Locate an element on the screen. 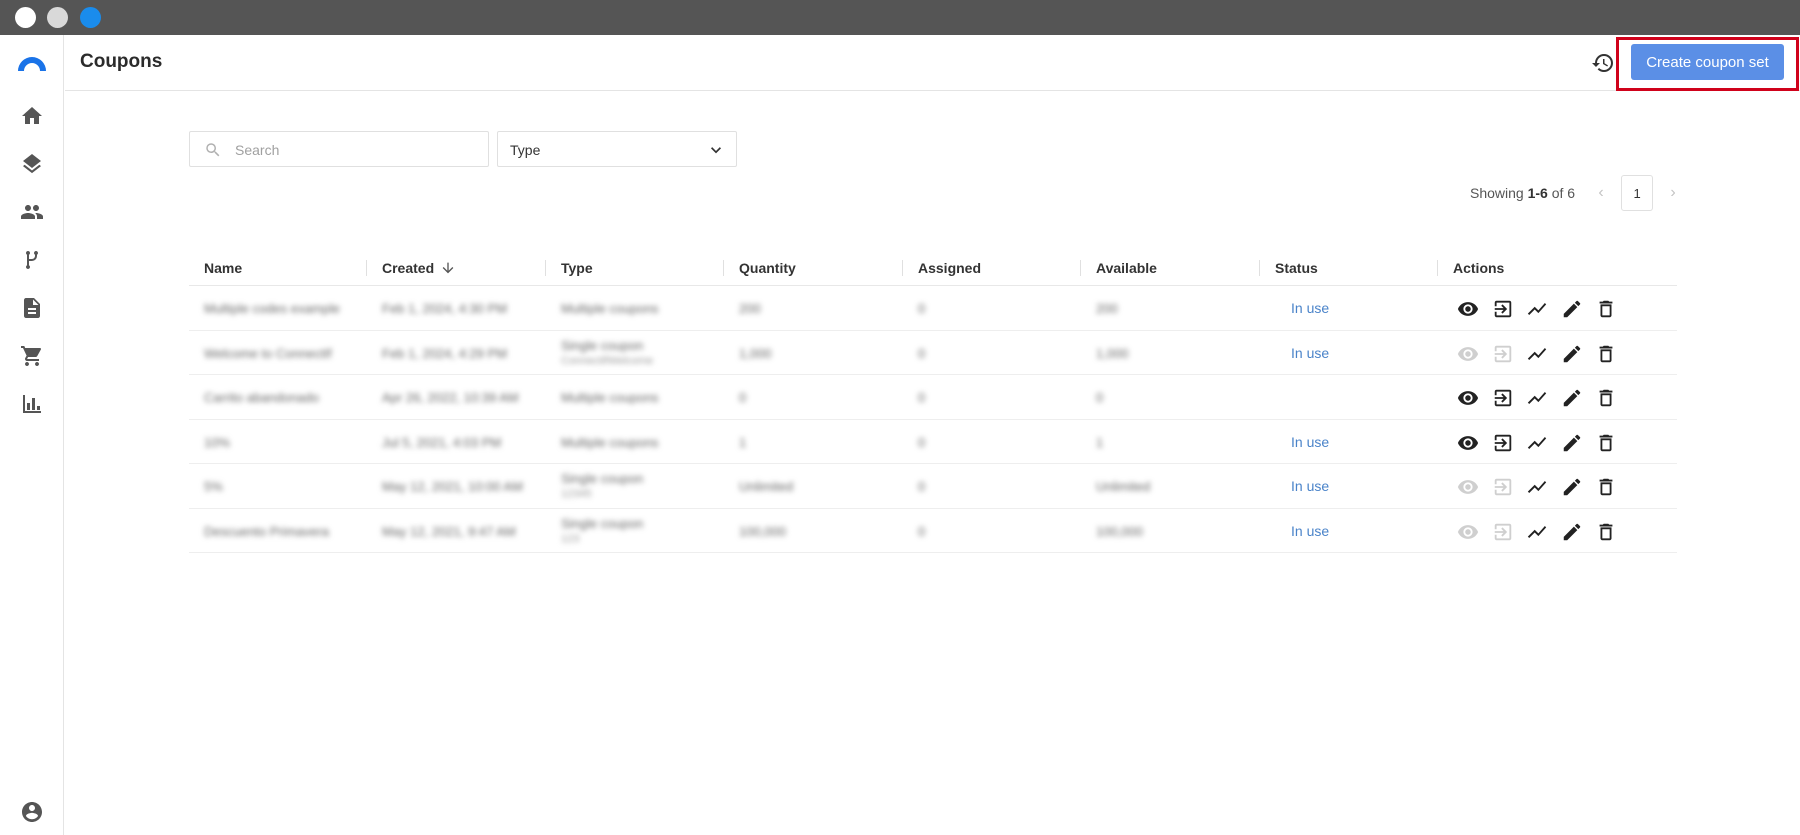  prev-page-button: ‹ is located at coordinates (1601, 193).